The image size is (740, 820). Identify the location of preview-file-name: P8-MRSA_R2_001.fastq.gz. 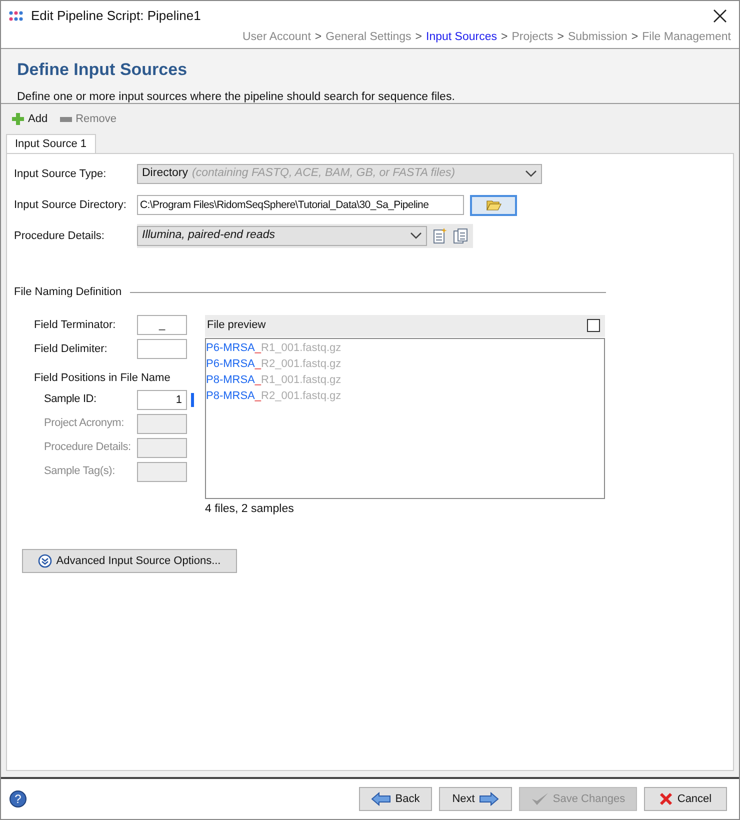
(274, 396).